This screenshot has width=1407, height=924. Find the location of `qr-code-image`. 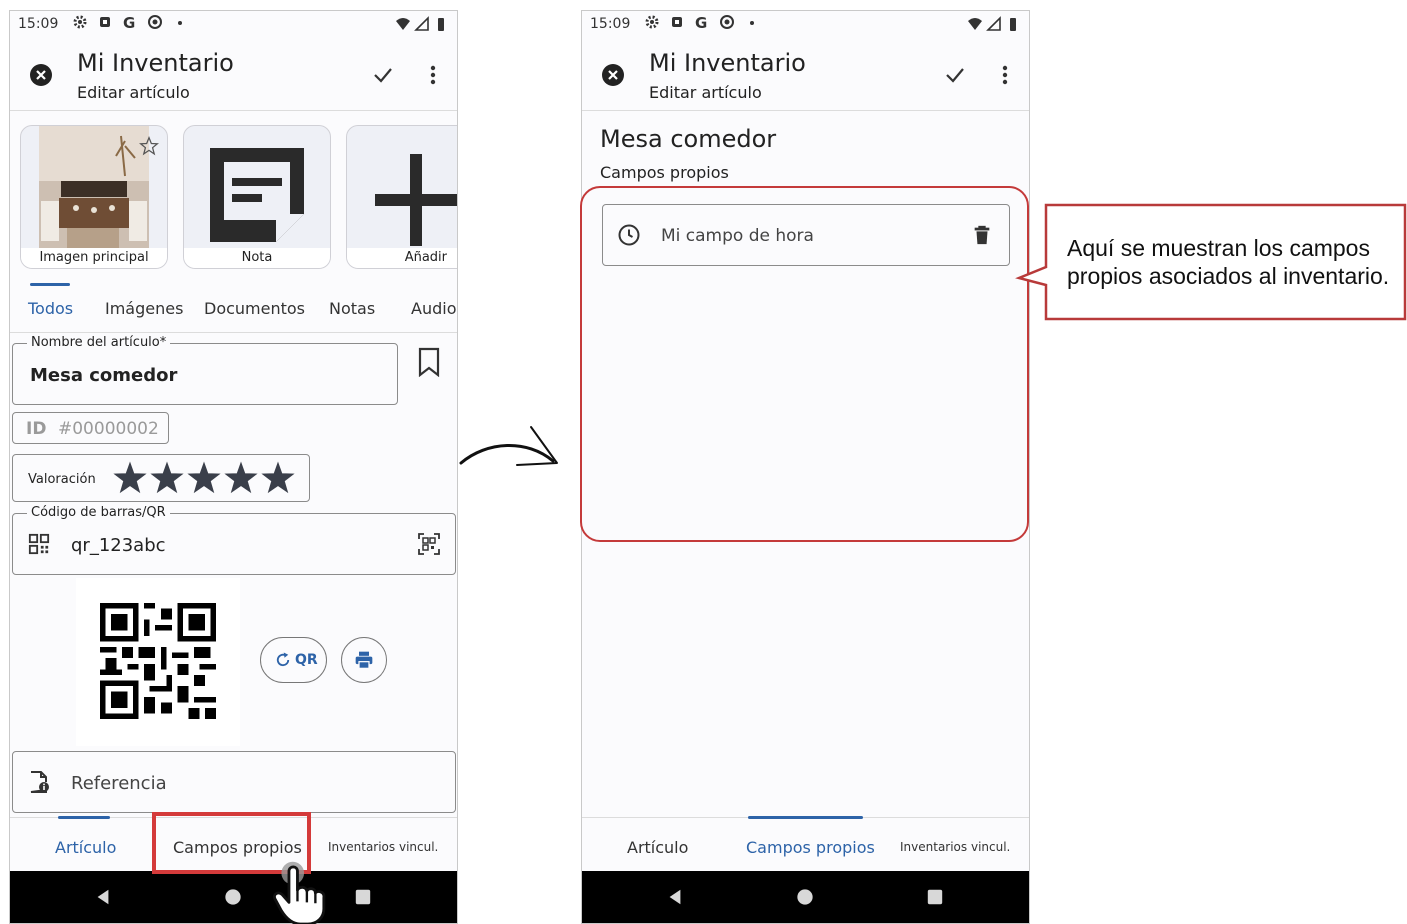

qr-code-image is located at coordinates (158, 661).